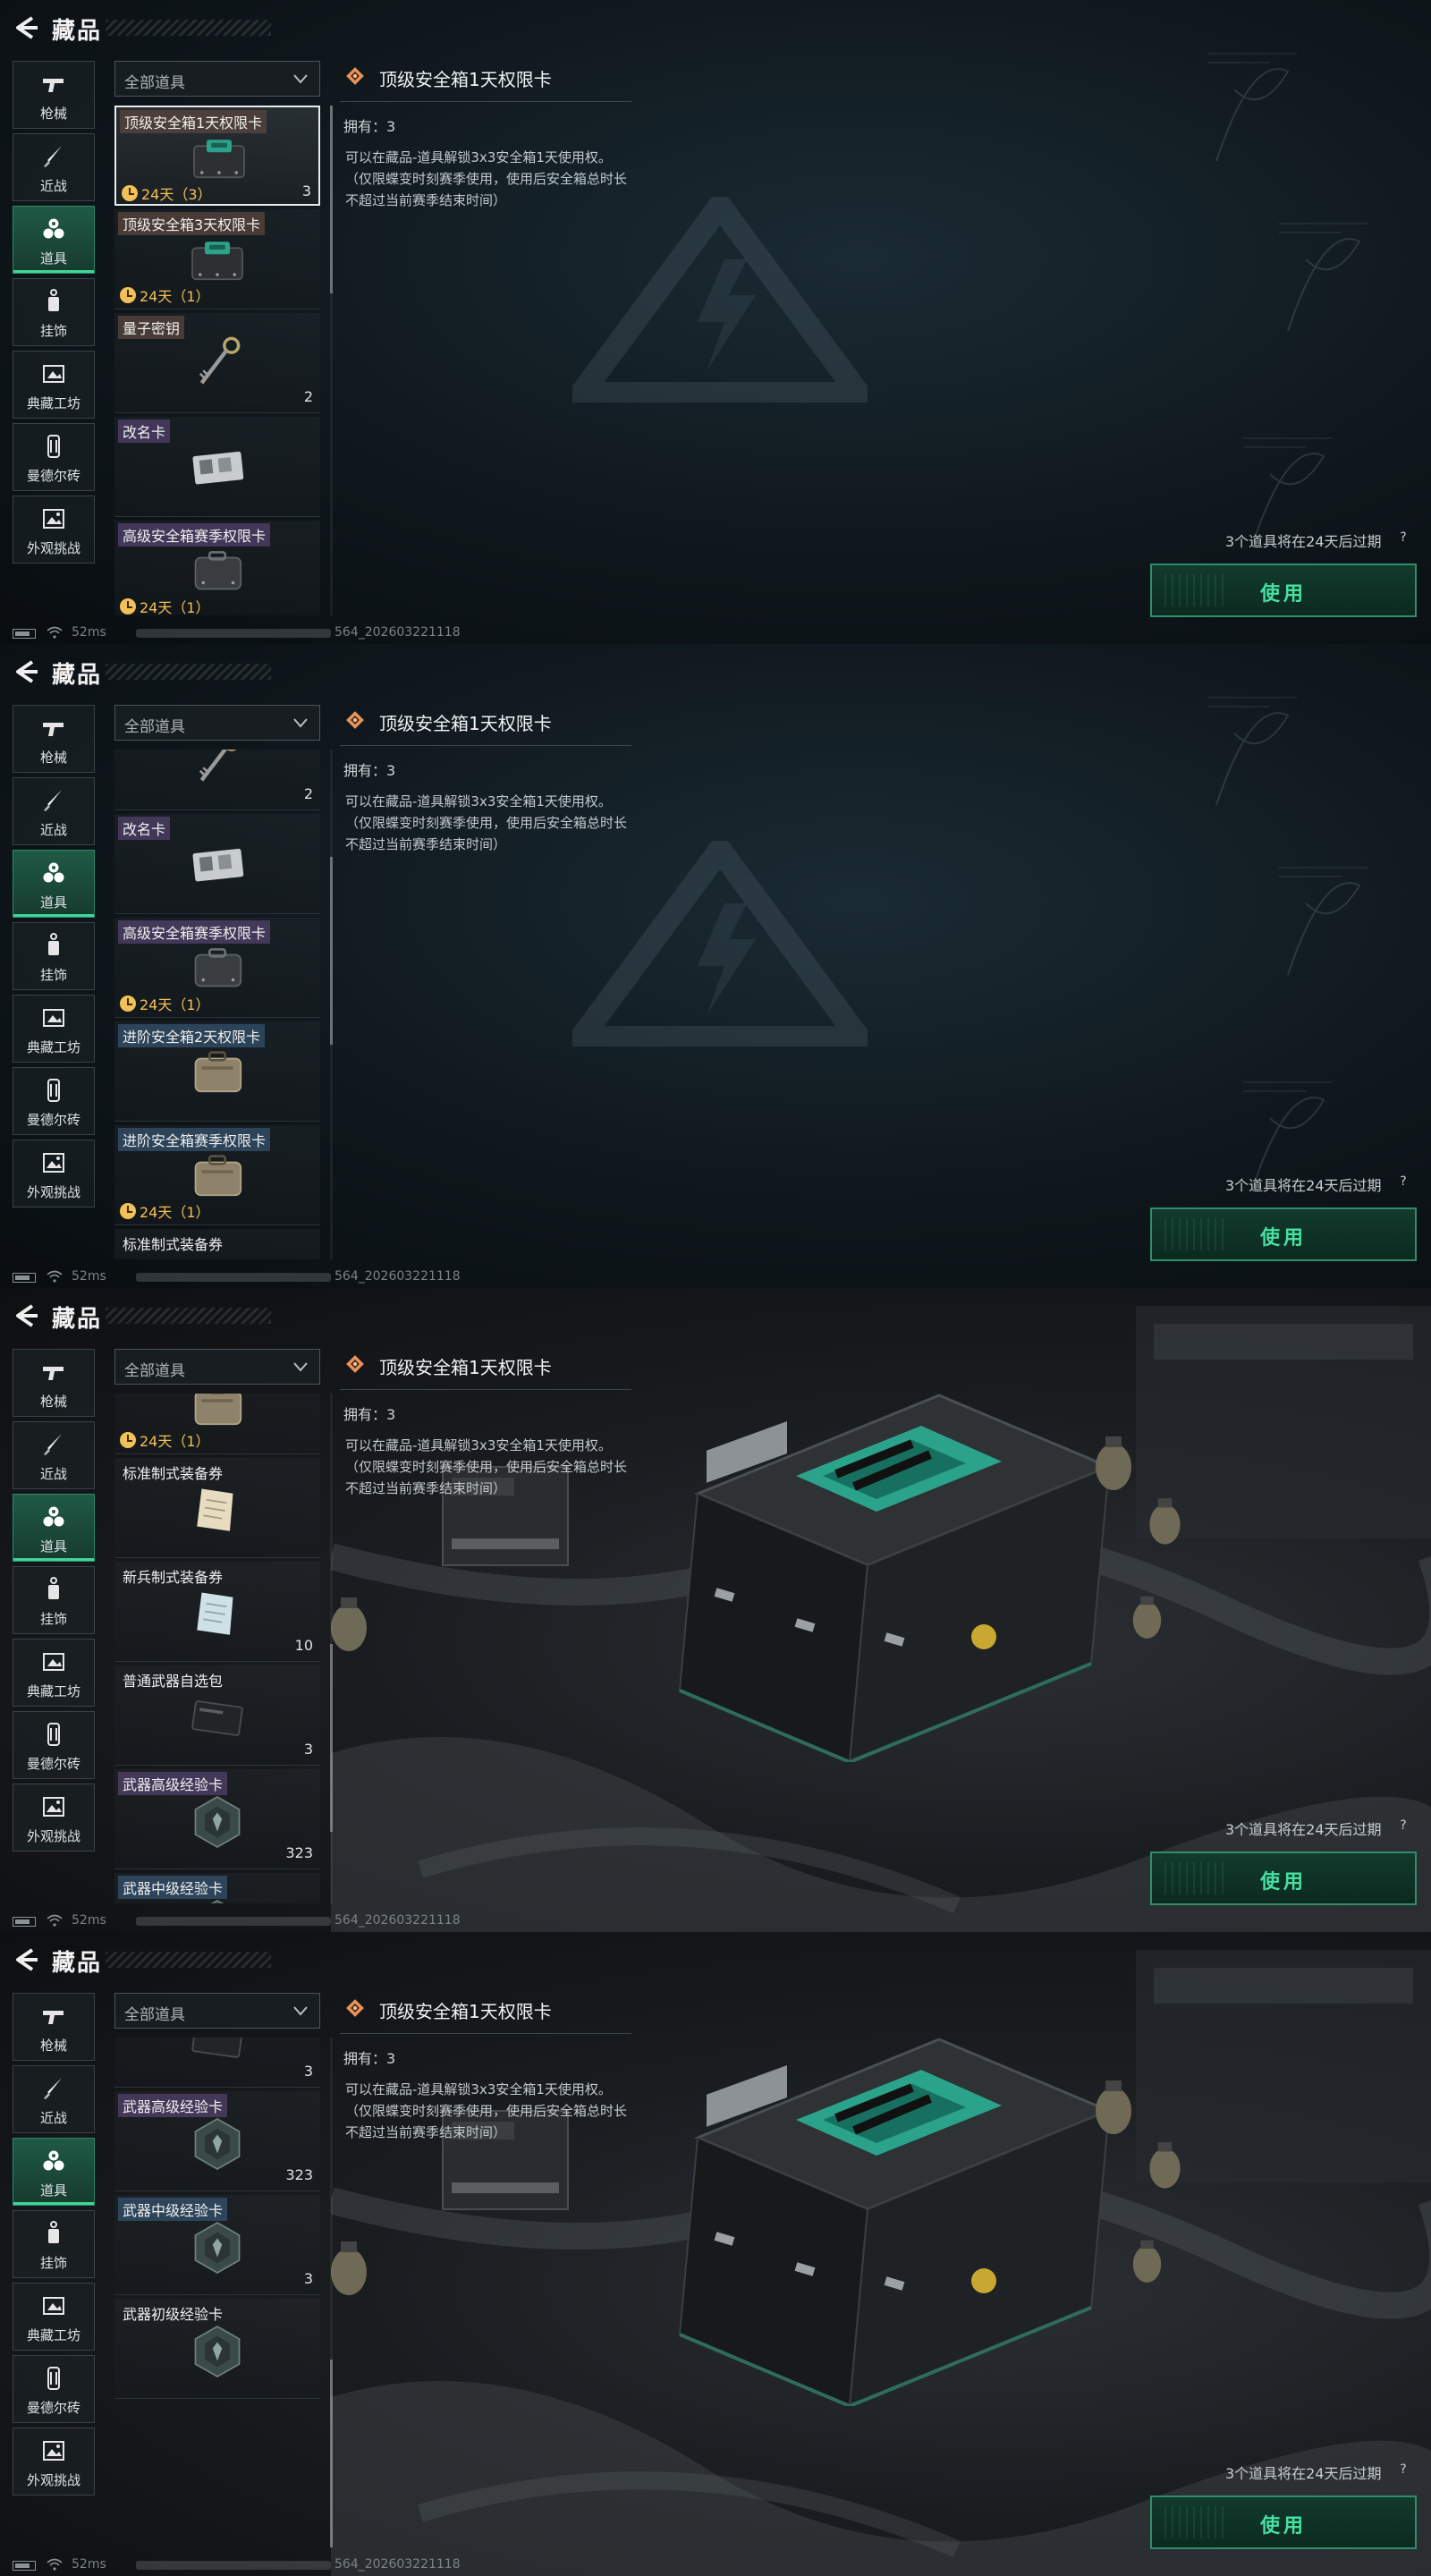 This screenshot has height=2576, width=1431. I want to click on item-list: 普通武器自选包3武器高级经验卡323武器中级经验卡3武器初级经验卡, so click(220, 2292).